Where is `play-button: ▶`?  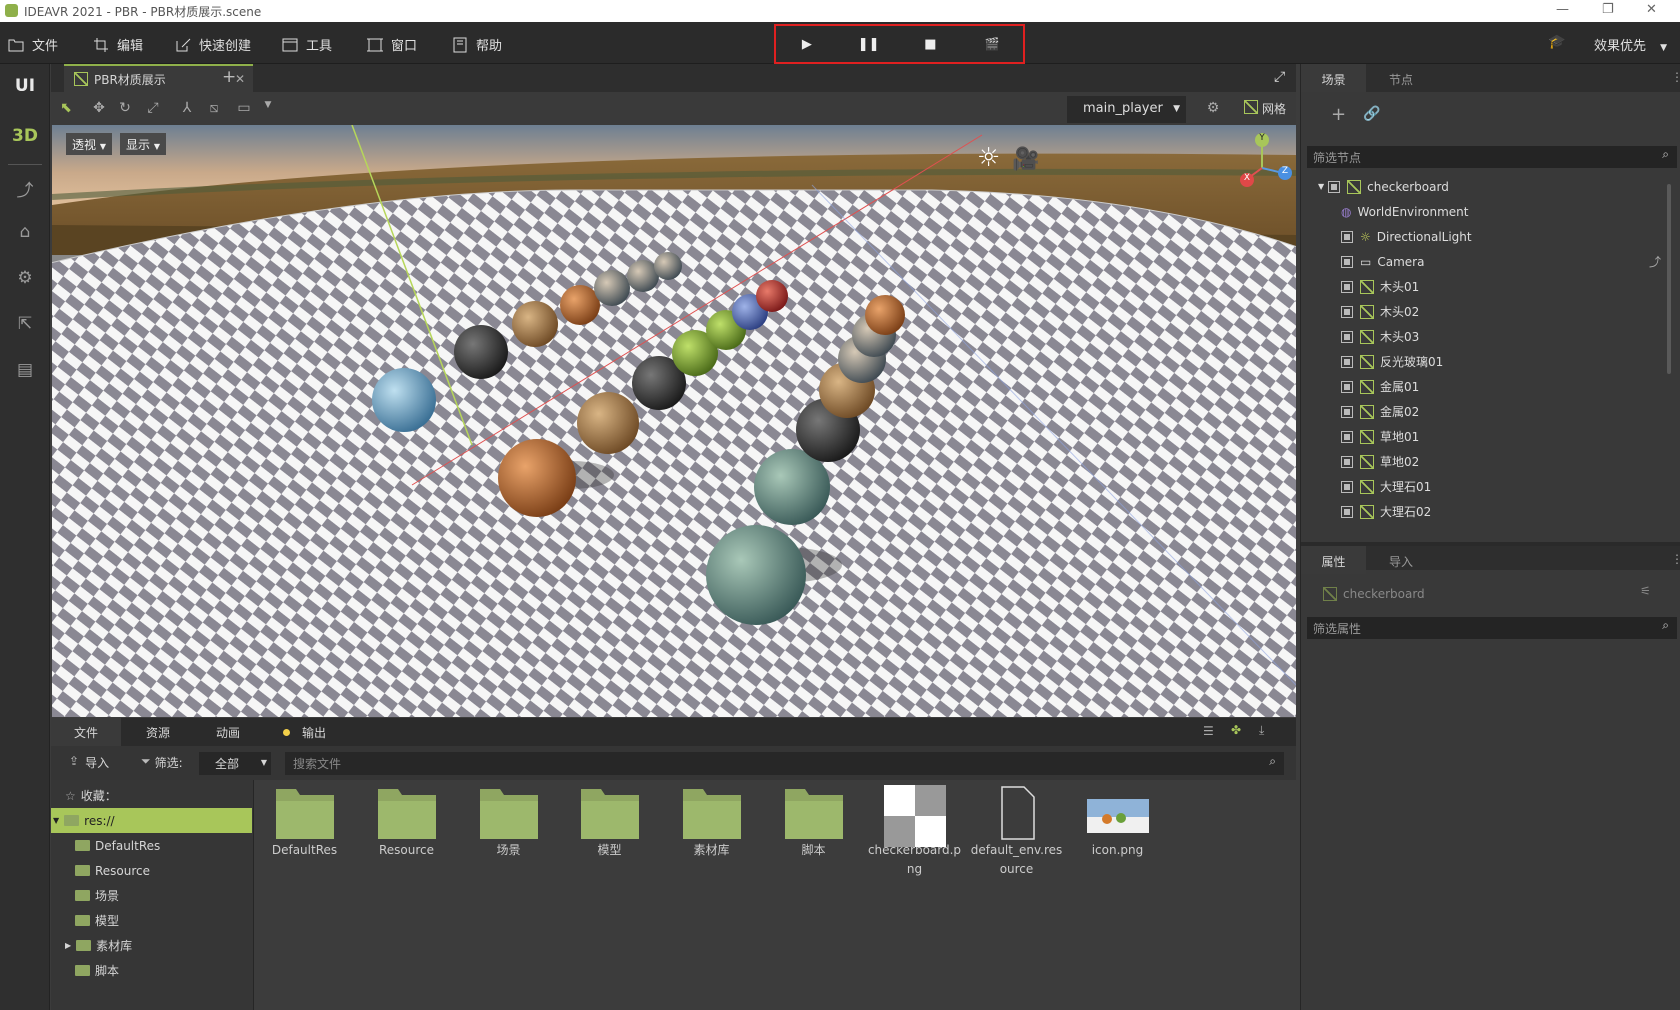
play-button: ▶ is located at coordinates (807, 44).